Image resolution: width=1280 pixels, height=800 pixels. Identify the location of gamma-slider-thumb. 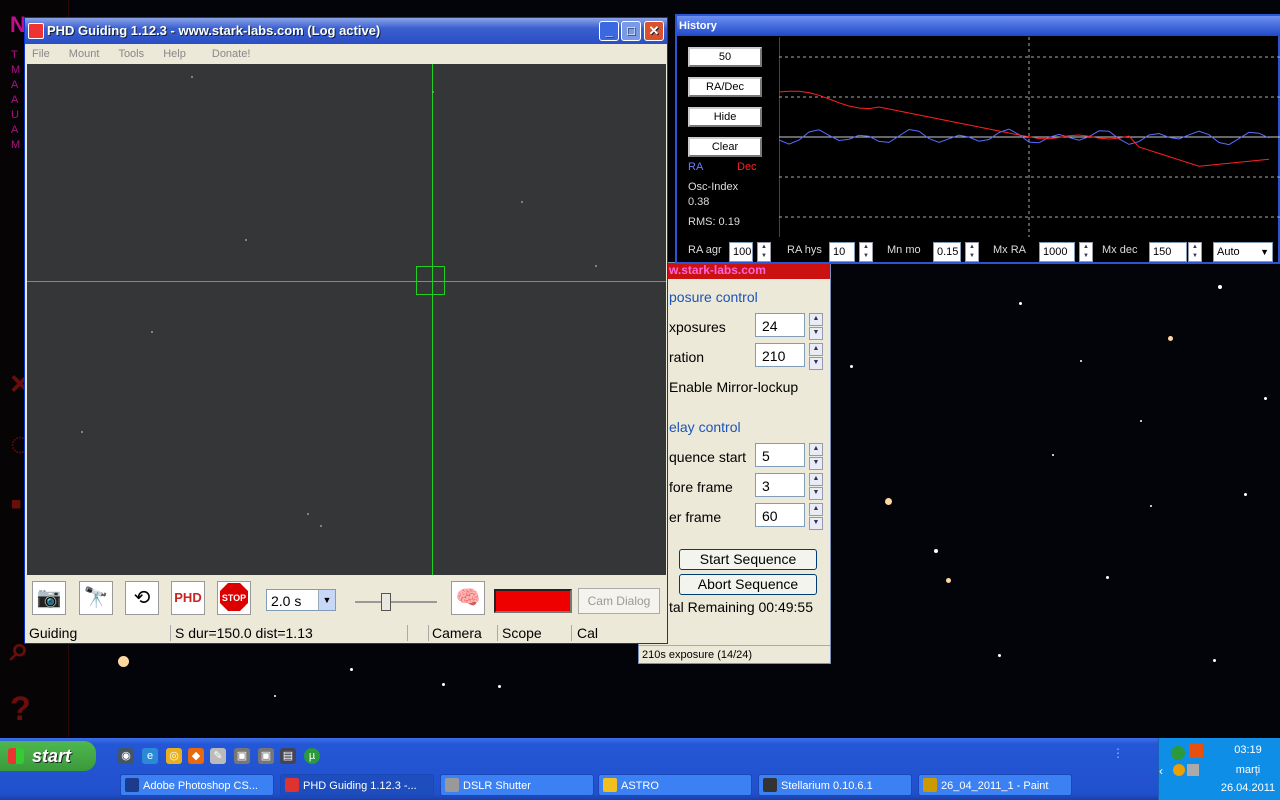
(386, 602).